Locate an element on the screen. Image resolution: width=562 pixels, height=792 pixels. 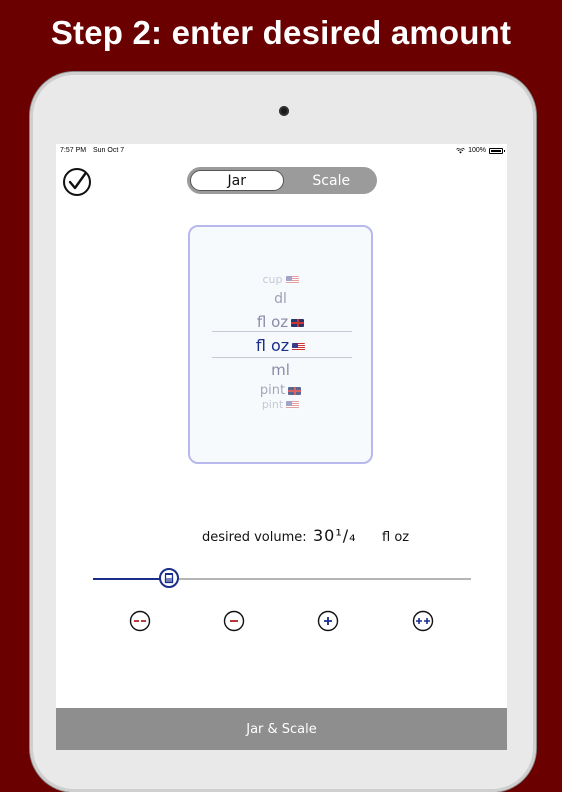
picker-item: ml is located at coordinates (280, 370).